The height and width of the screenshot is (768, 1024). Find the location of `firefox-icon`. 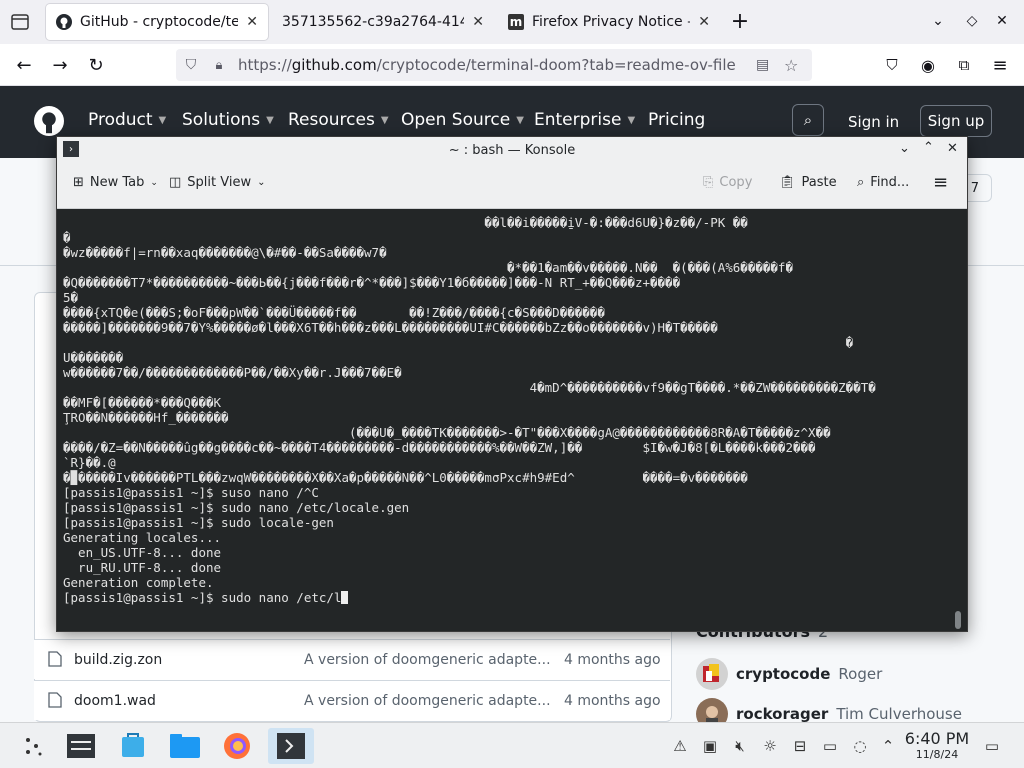

firefox-icon is located at coordinates (237, 746).